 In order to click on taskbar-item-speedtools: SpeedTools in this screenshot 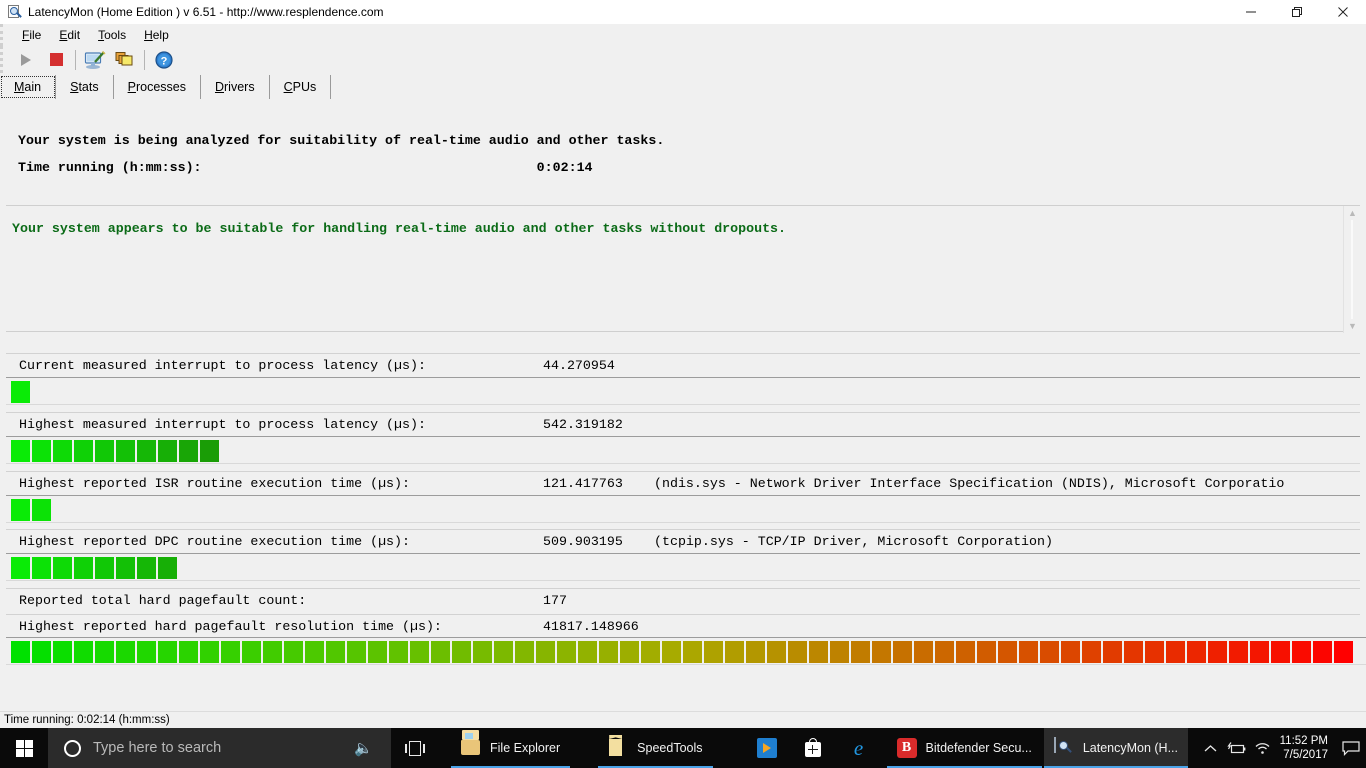, I will do `click(655, 748)`.